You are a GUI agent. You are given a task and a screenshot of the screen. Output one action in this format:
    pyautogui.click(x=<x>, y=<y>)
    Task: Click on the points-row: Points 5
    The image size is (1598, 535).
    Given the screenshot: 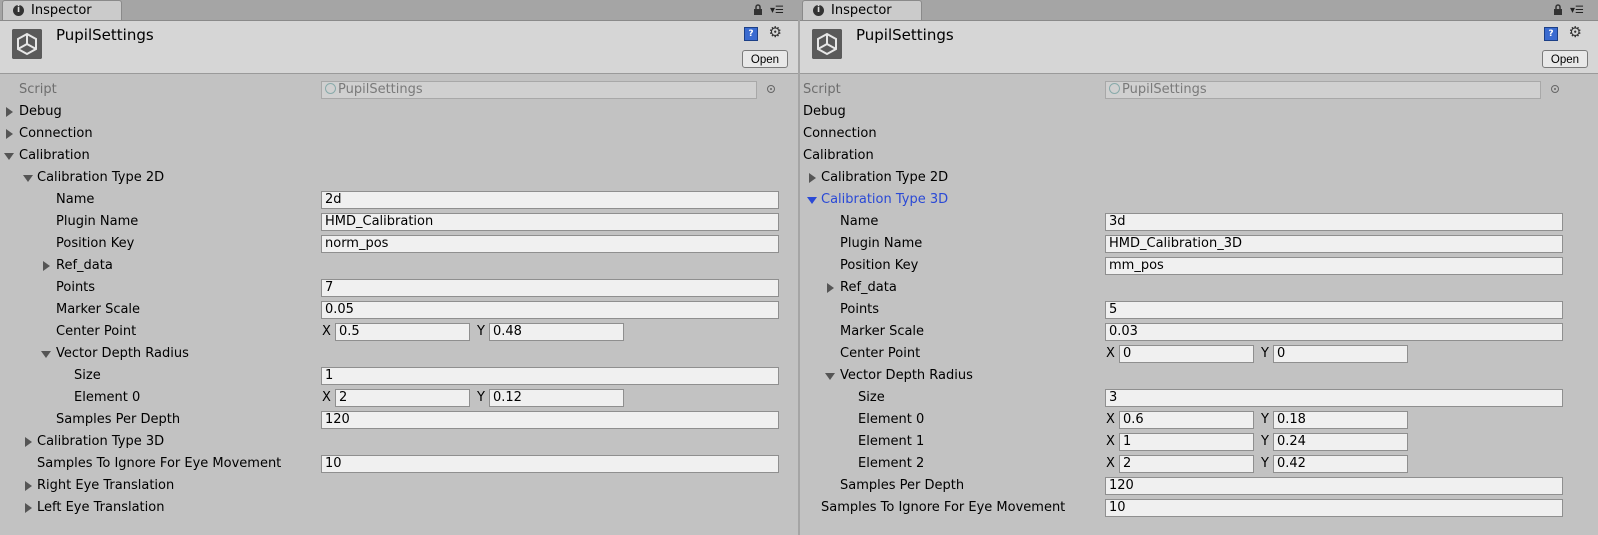 What is the action you would take?
    pyautogui.click(x=1199, y=310)
    